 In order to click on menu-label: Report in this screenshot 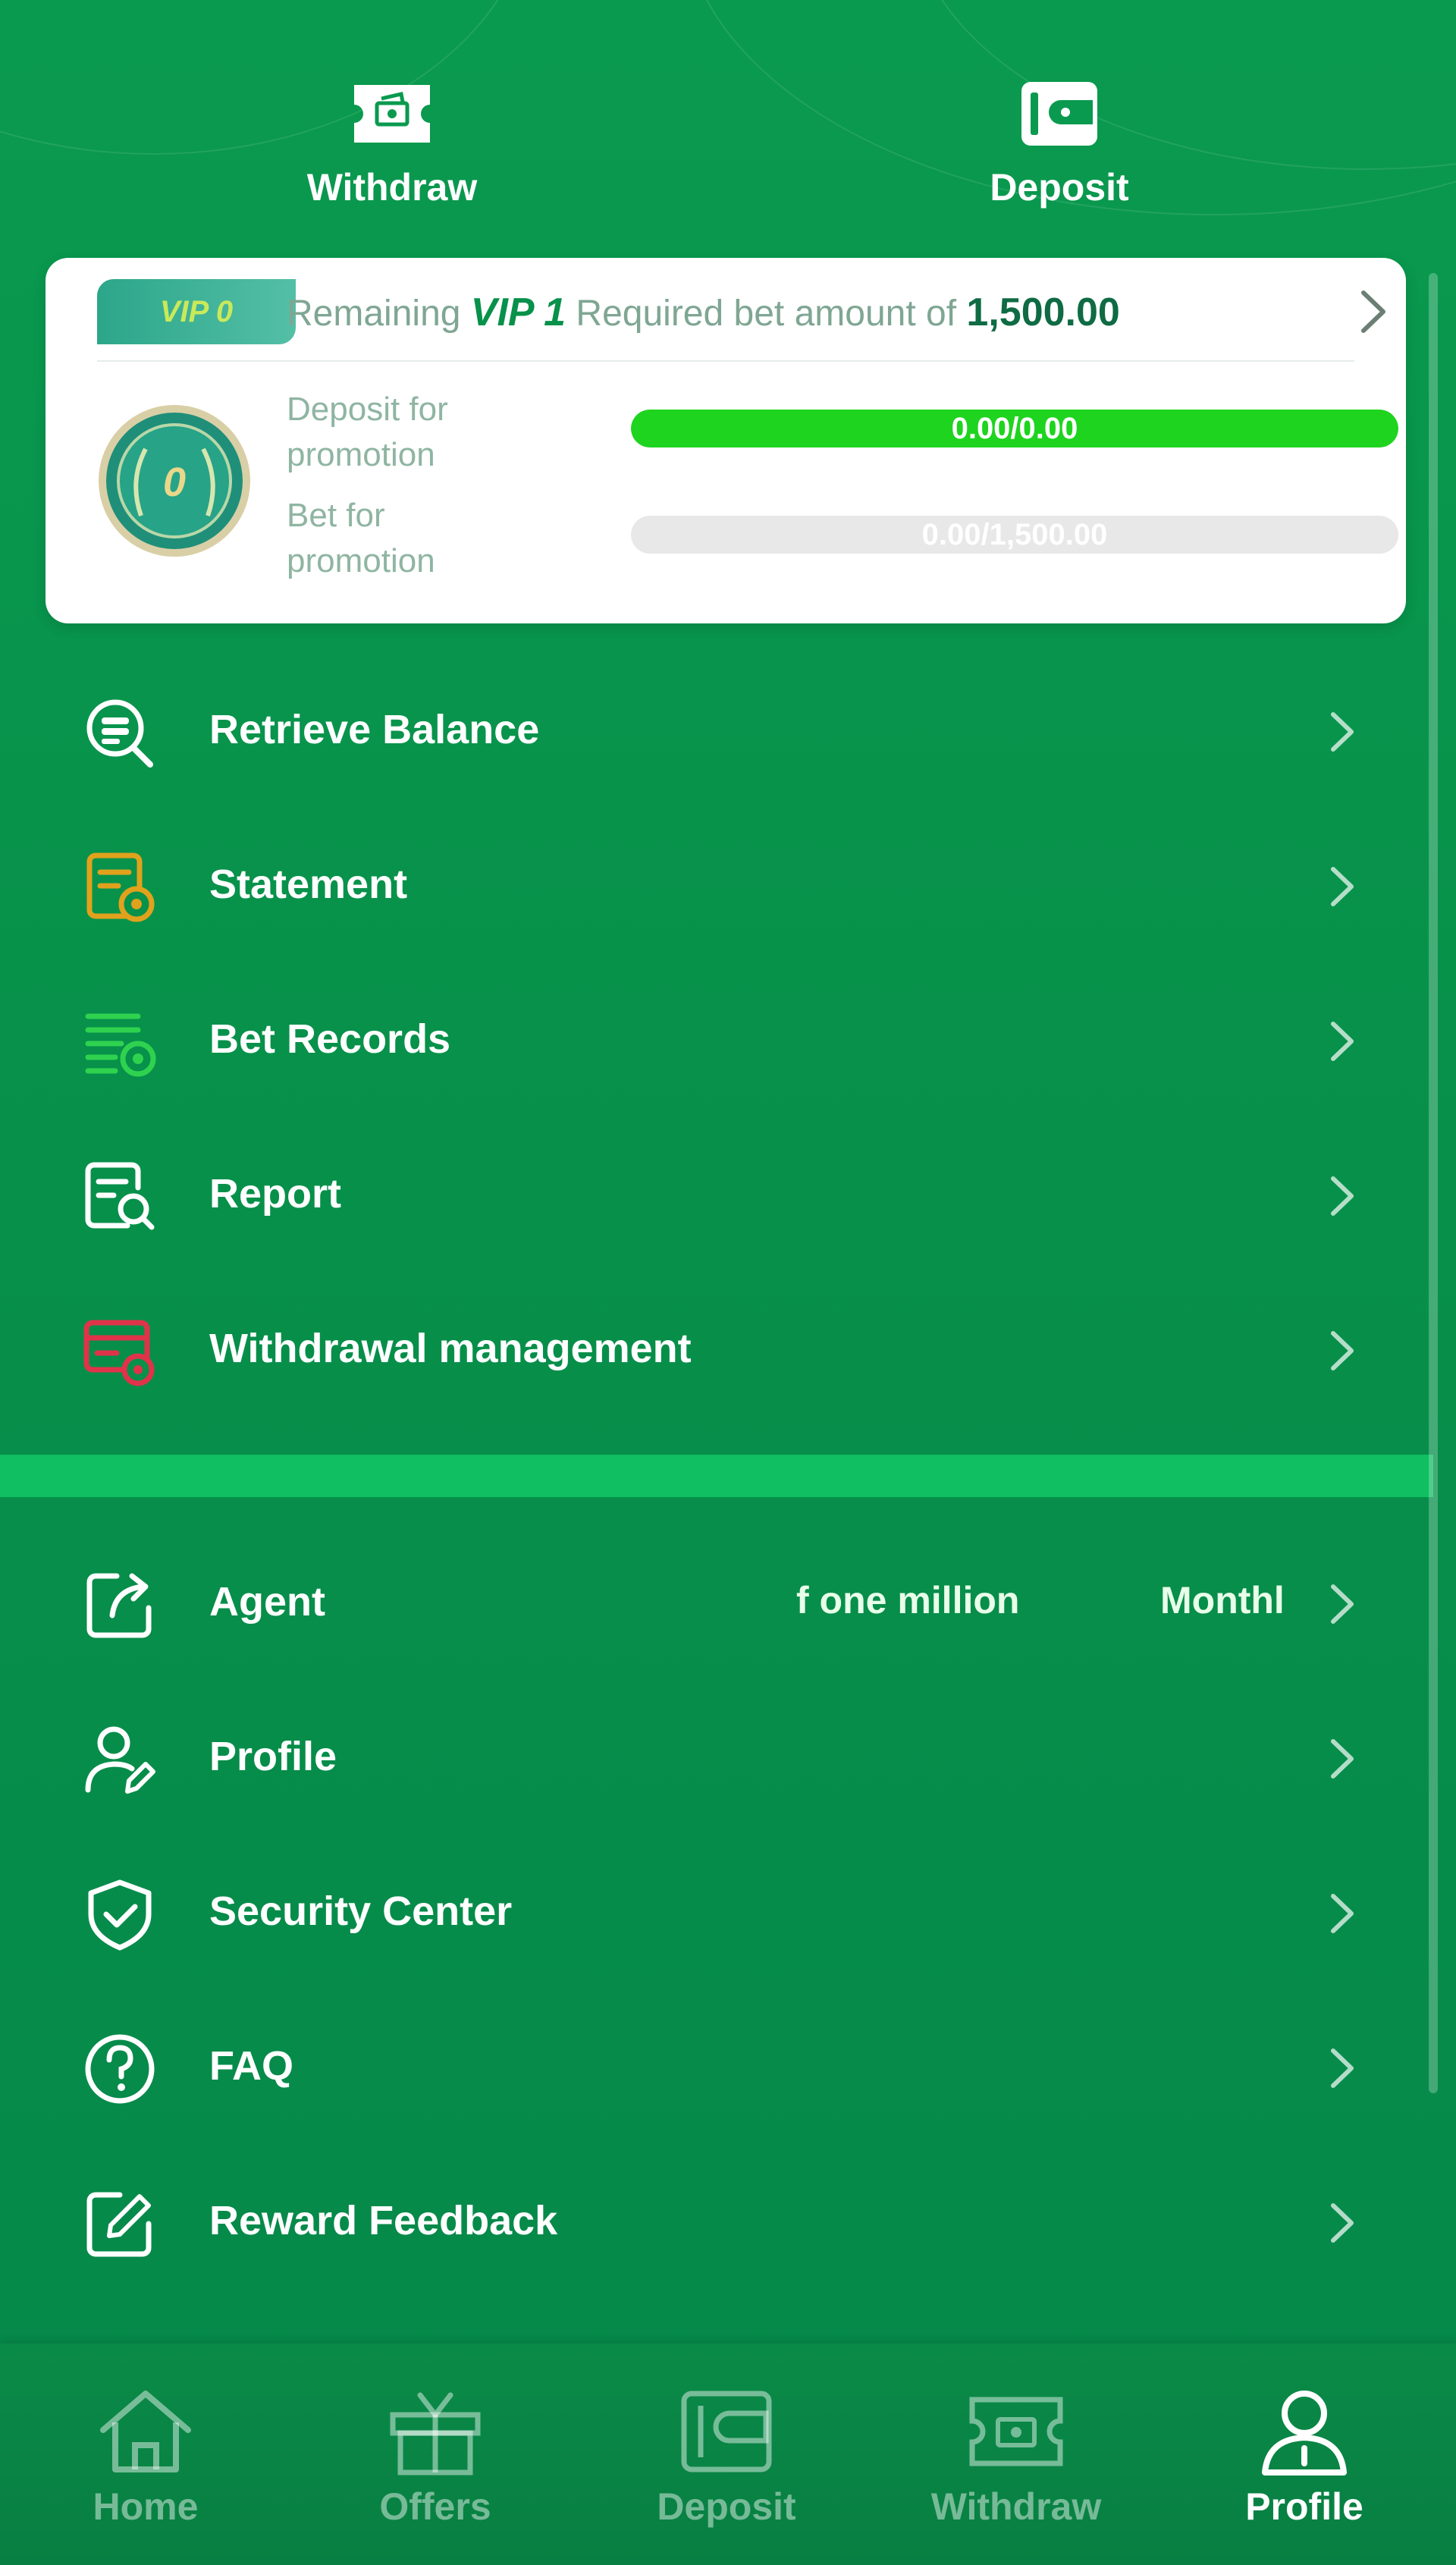, I will do `click(275, 1194)`.